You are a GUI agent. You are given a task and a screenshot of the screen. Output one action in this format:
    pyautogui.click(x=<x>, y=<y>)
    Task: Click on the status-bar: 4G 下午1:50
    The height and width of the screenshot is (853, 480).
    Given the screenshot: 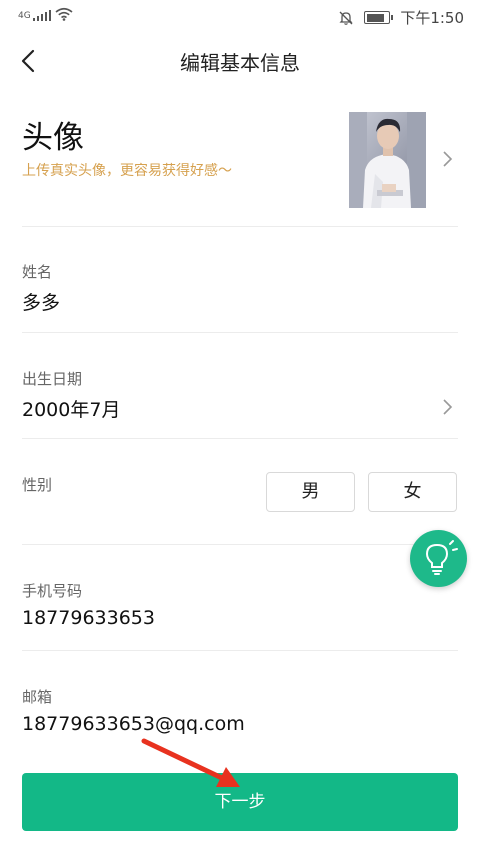 What is the action you would take?
    pyautogui.click(x=240, y=17)
    